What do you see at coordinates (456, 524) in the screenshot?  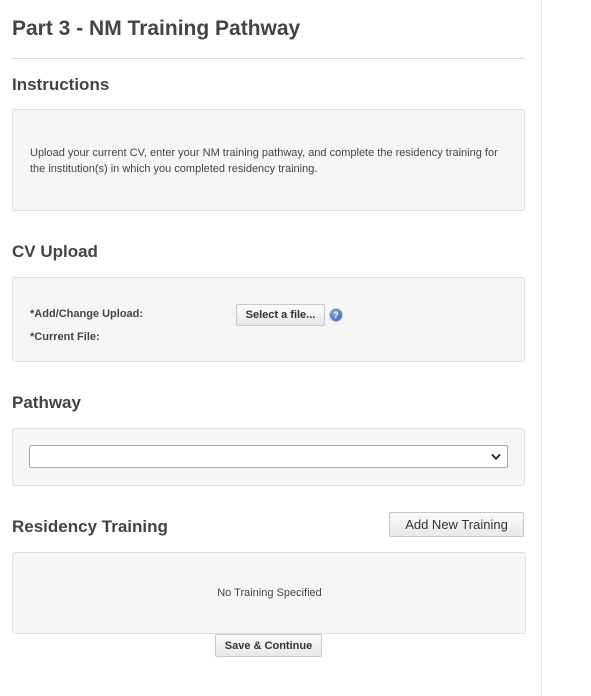 I see `add-new-training-button: Add New Training` at bounding box center [456, 524].